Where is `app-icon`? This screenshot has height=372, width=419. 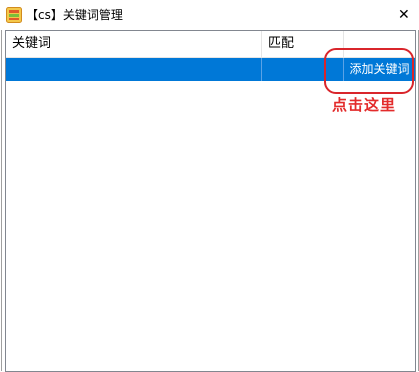
app-icon is located at coordinates (14, 15).